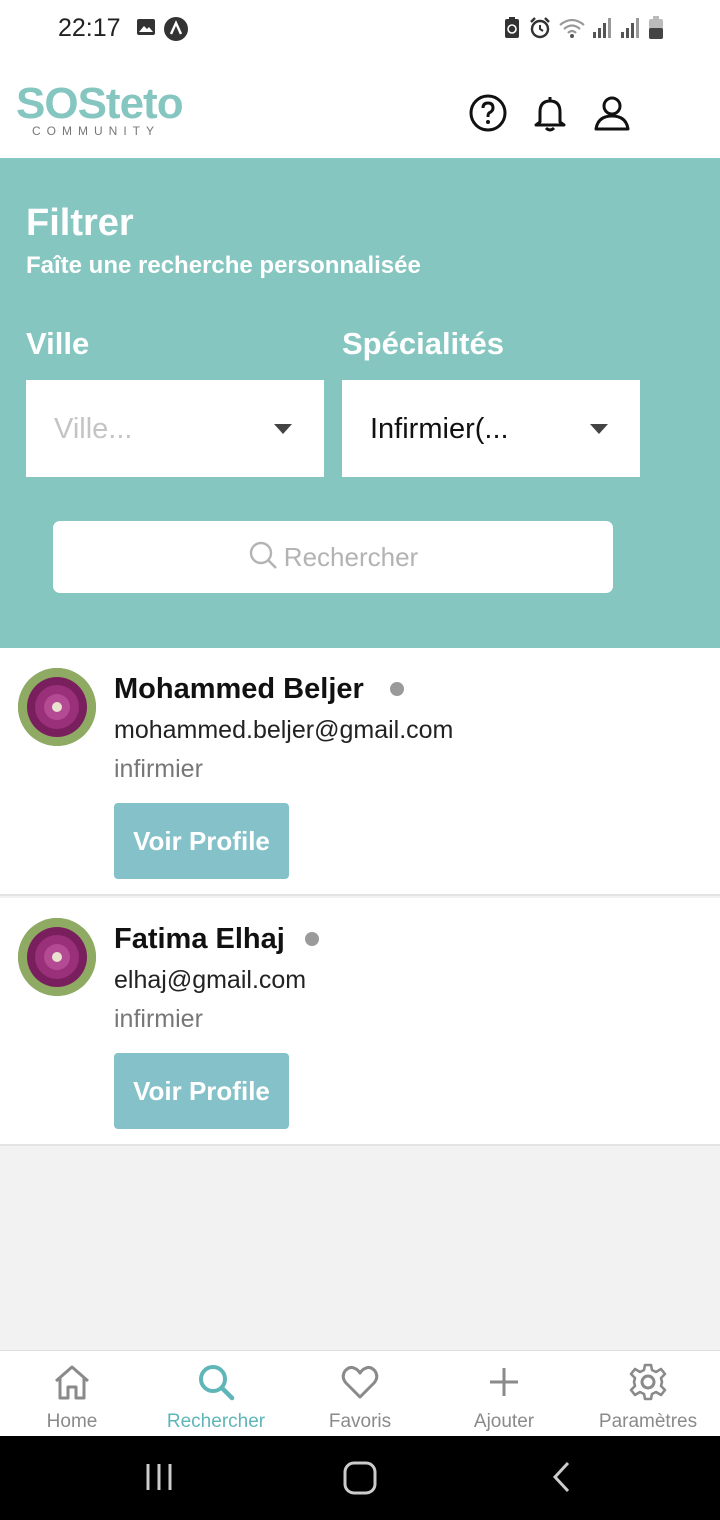 Image resolution: width=720 pixels, height=1520 pixels. What do you see at coordinates (648, 1382) in the screenshot?
I see `gear-icon` at bounding box center [648, 1382].